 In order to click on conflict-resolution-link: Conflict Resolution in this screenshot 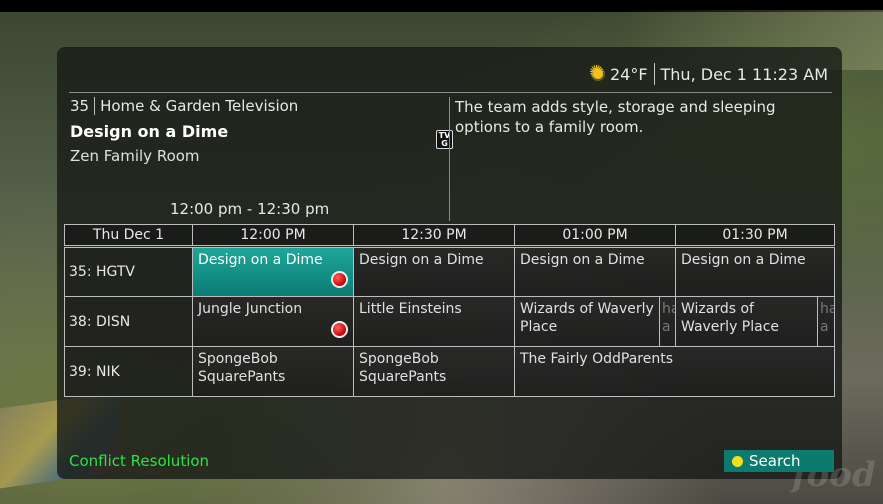, I will do `click(139, 461)`.